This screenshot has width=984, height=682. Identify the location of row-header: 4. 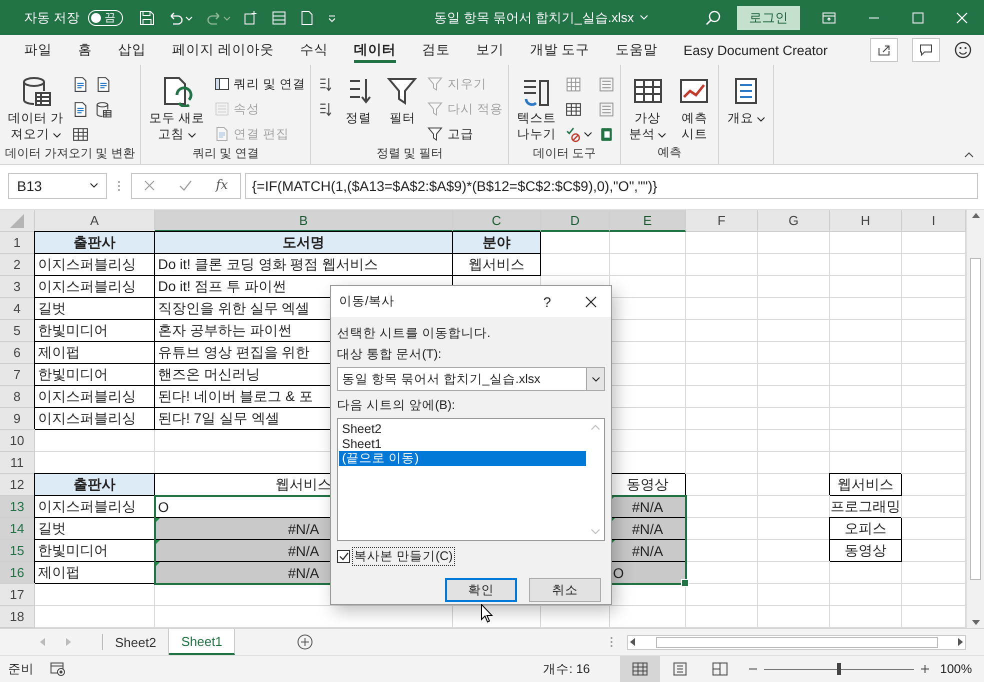
(17, 309).